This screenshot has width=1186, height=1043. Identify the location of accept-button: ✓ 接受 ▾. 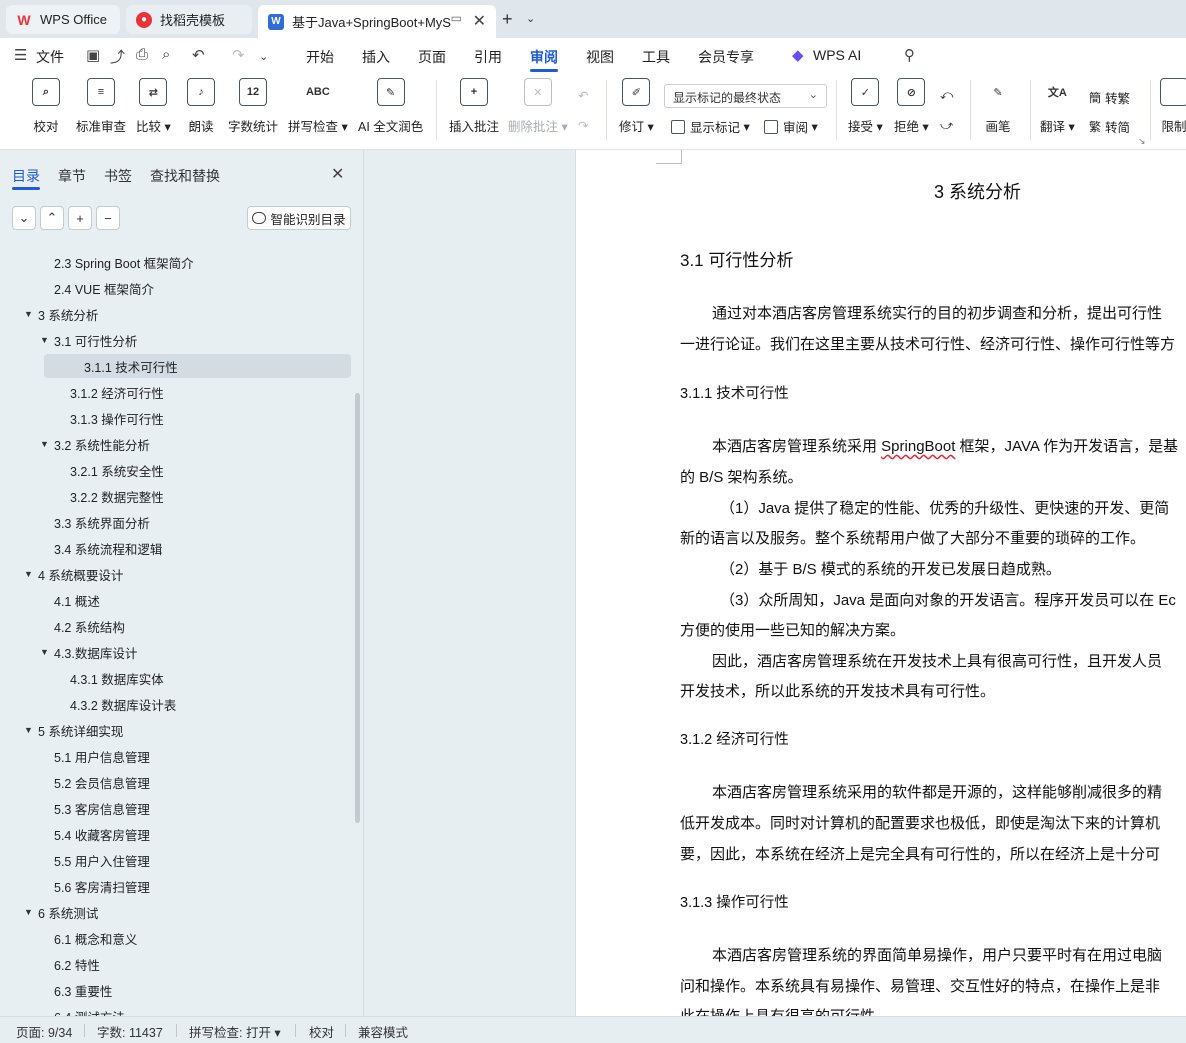
(865, 106).